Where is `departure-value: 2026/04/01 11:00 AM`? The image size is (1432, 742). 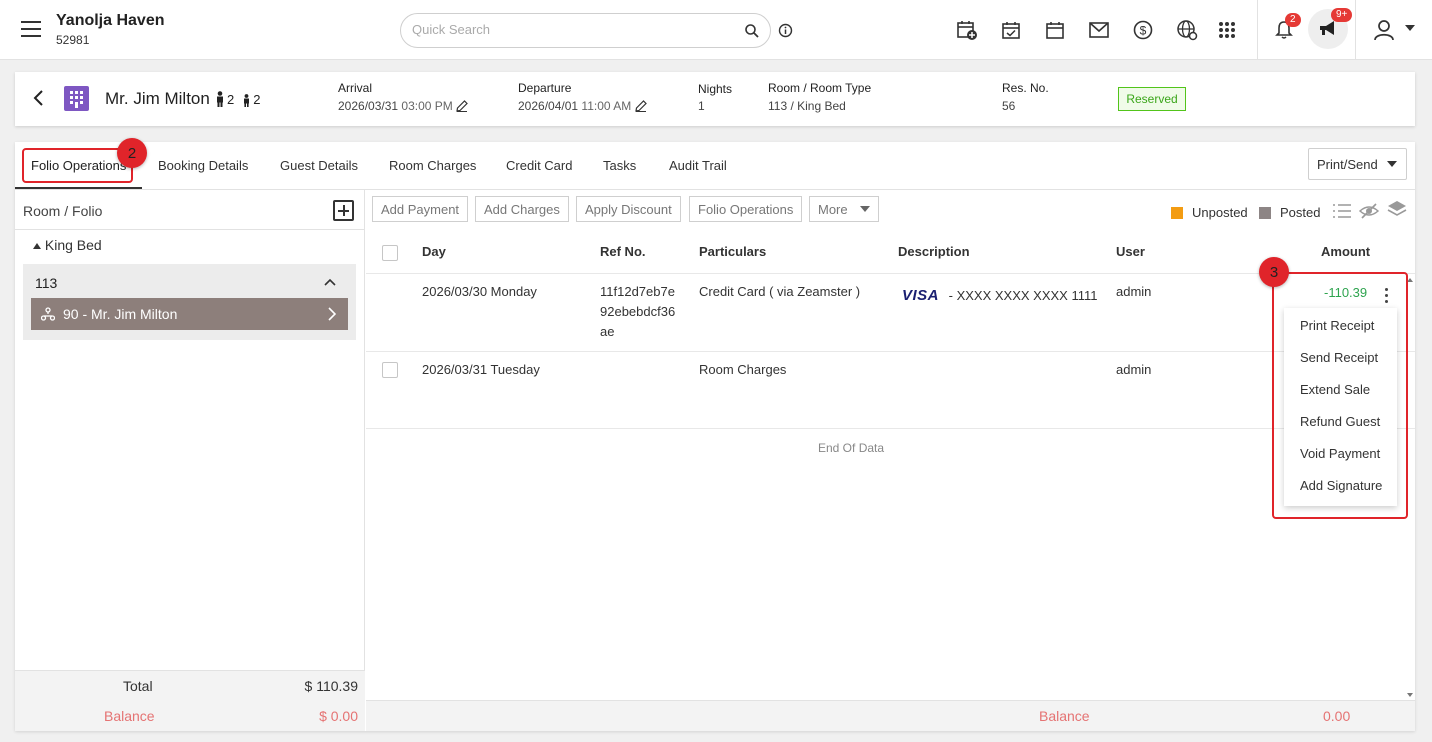 departure-value: 2026/04/01 11:00 AM is located at coordinates (582, 106).